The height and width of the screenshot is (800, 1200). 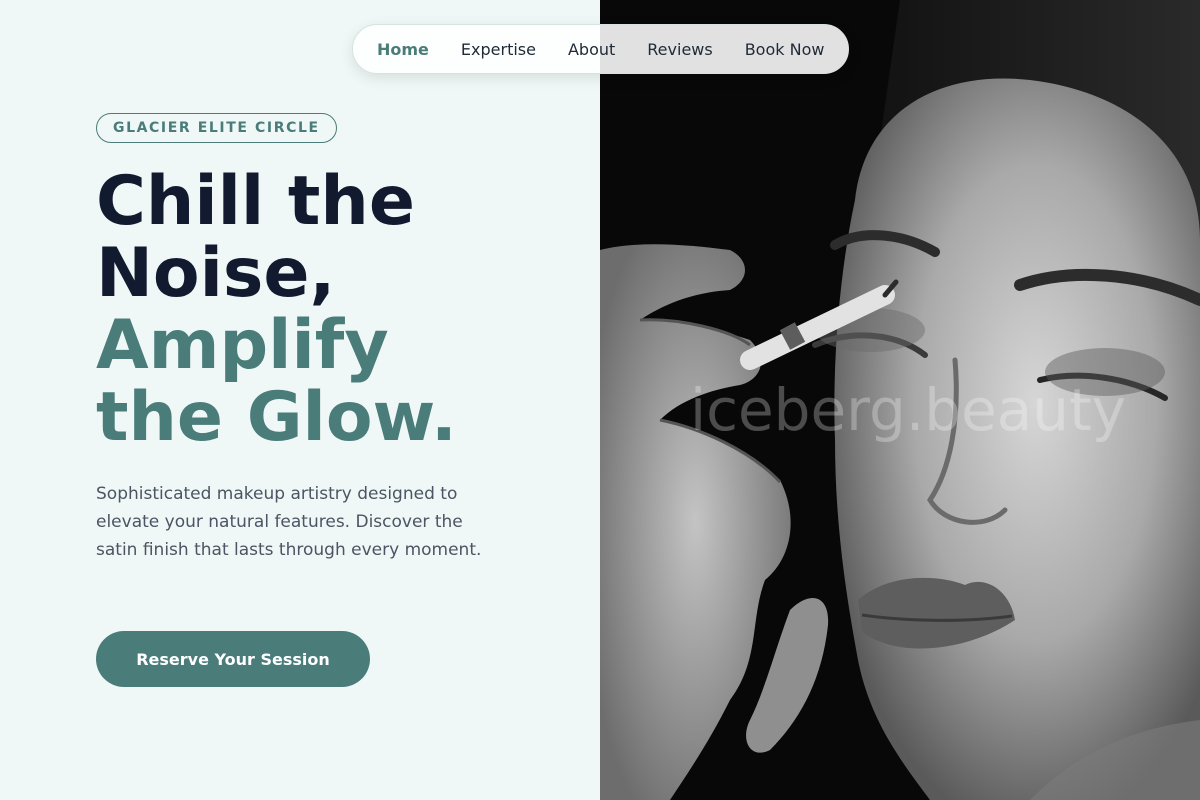 I want to click on headline-line-3: Amplify, so click(x=242, y=345).